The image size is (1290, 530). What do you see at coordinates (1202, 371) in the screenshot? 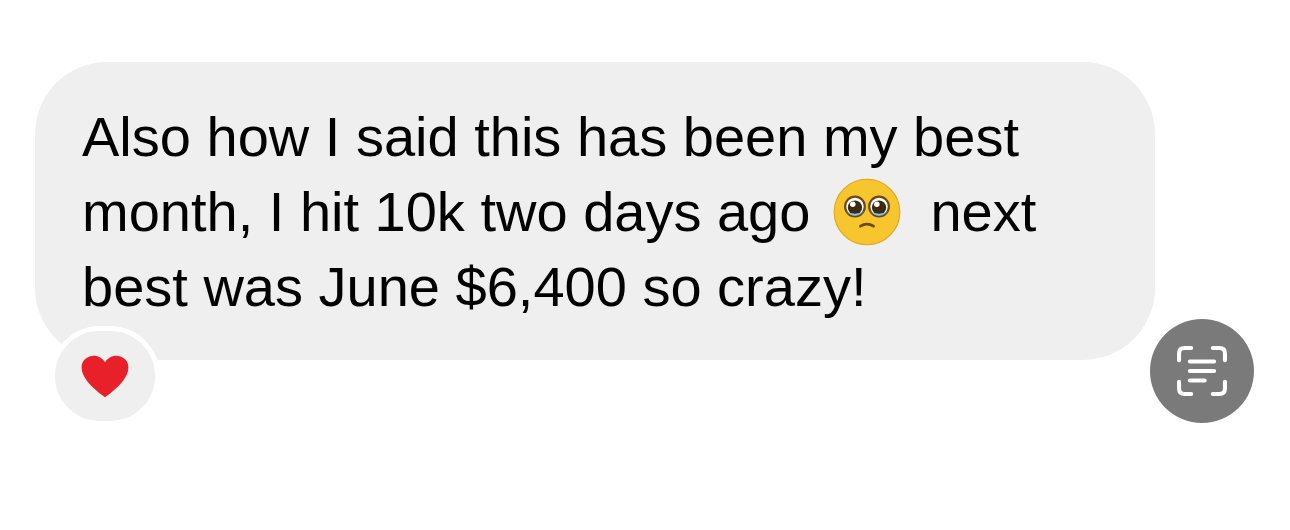
I see `scan-text-icon` at bounding box center [1202, 371].